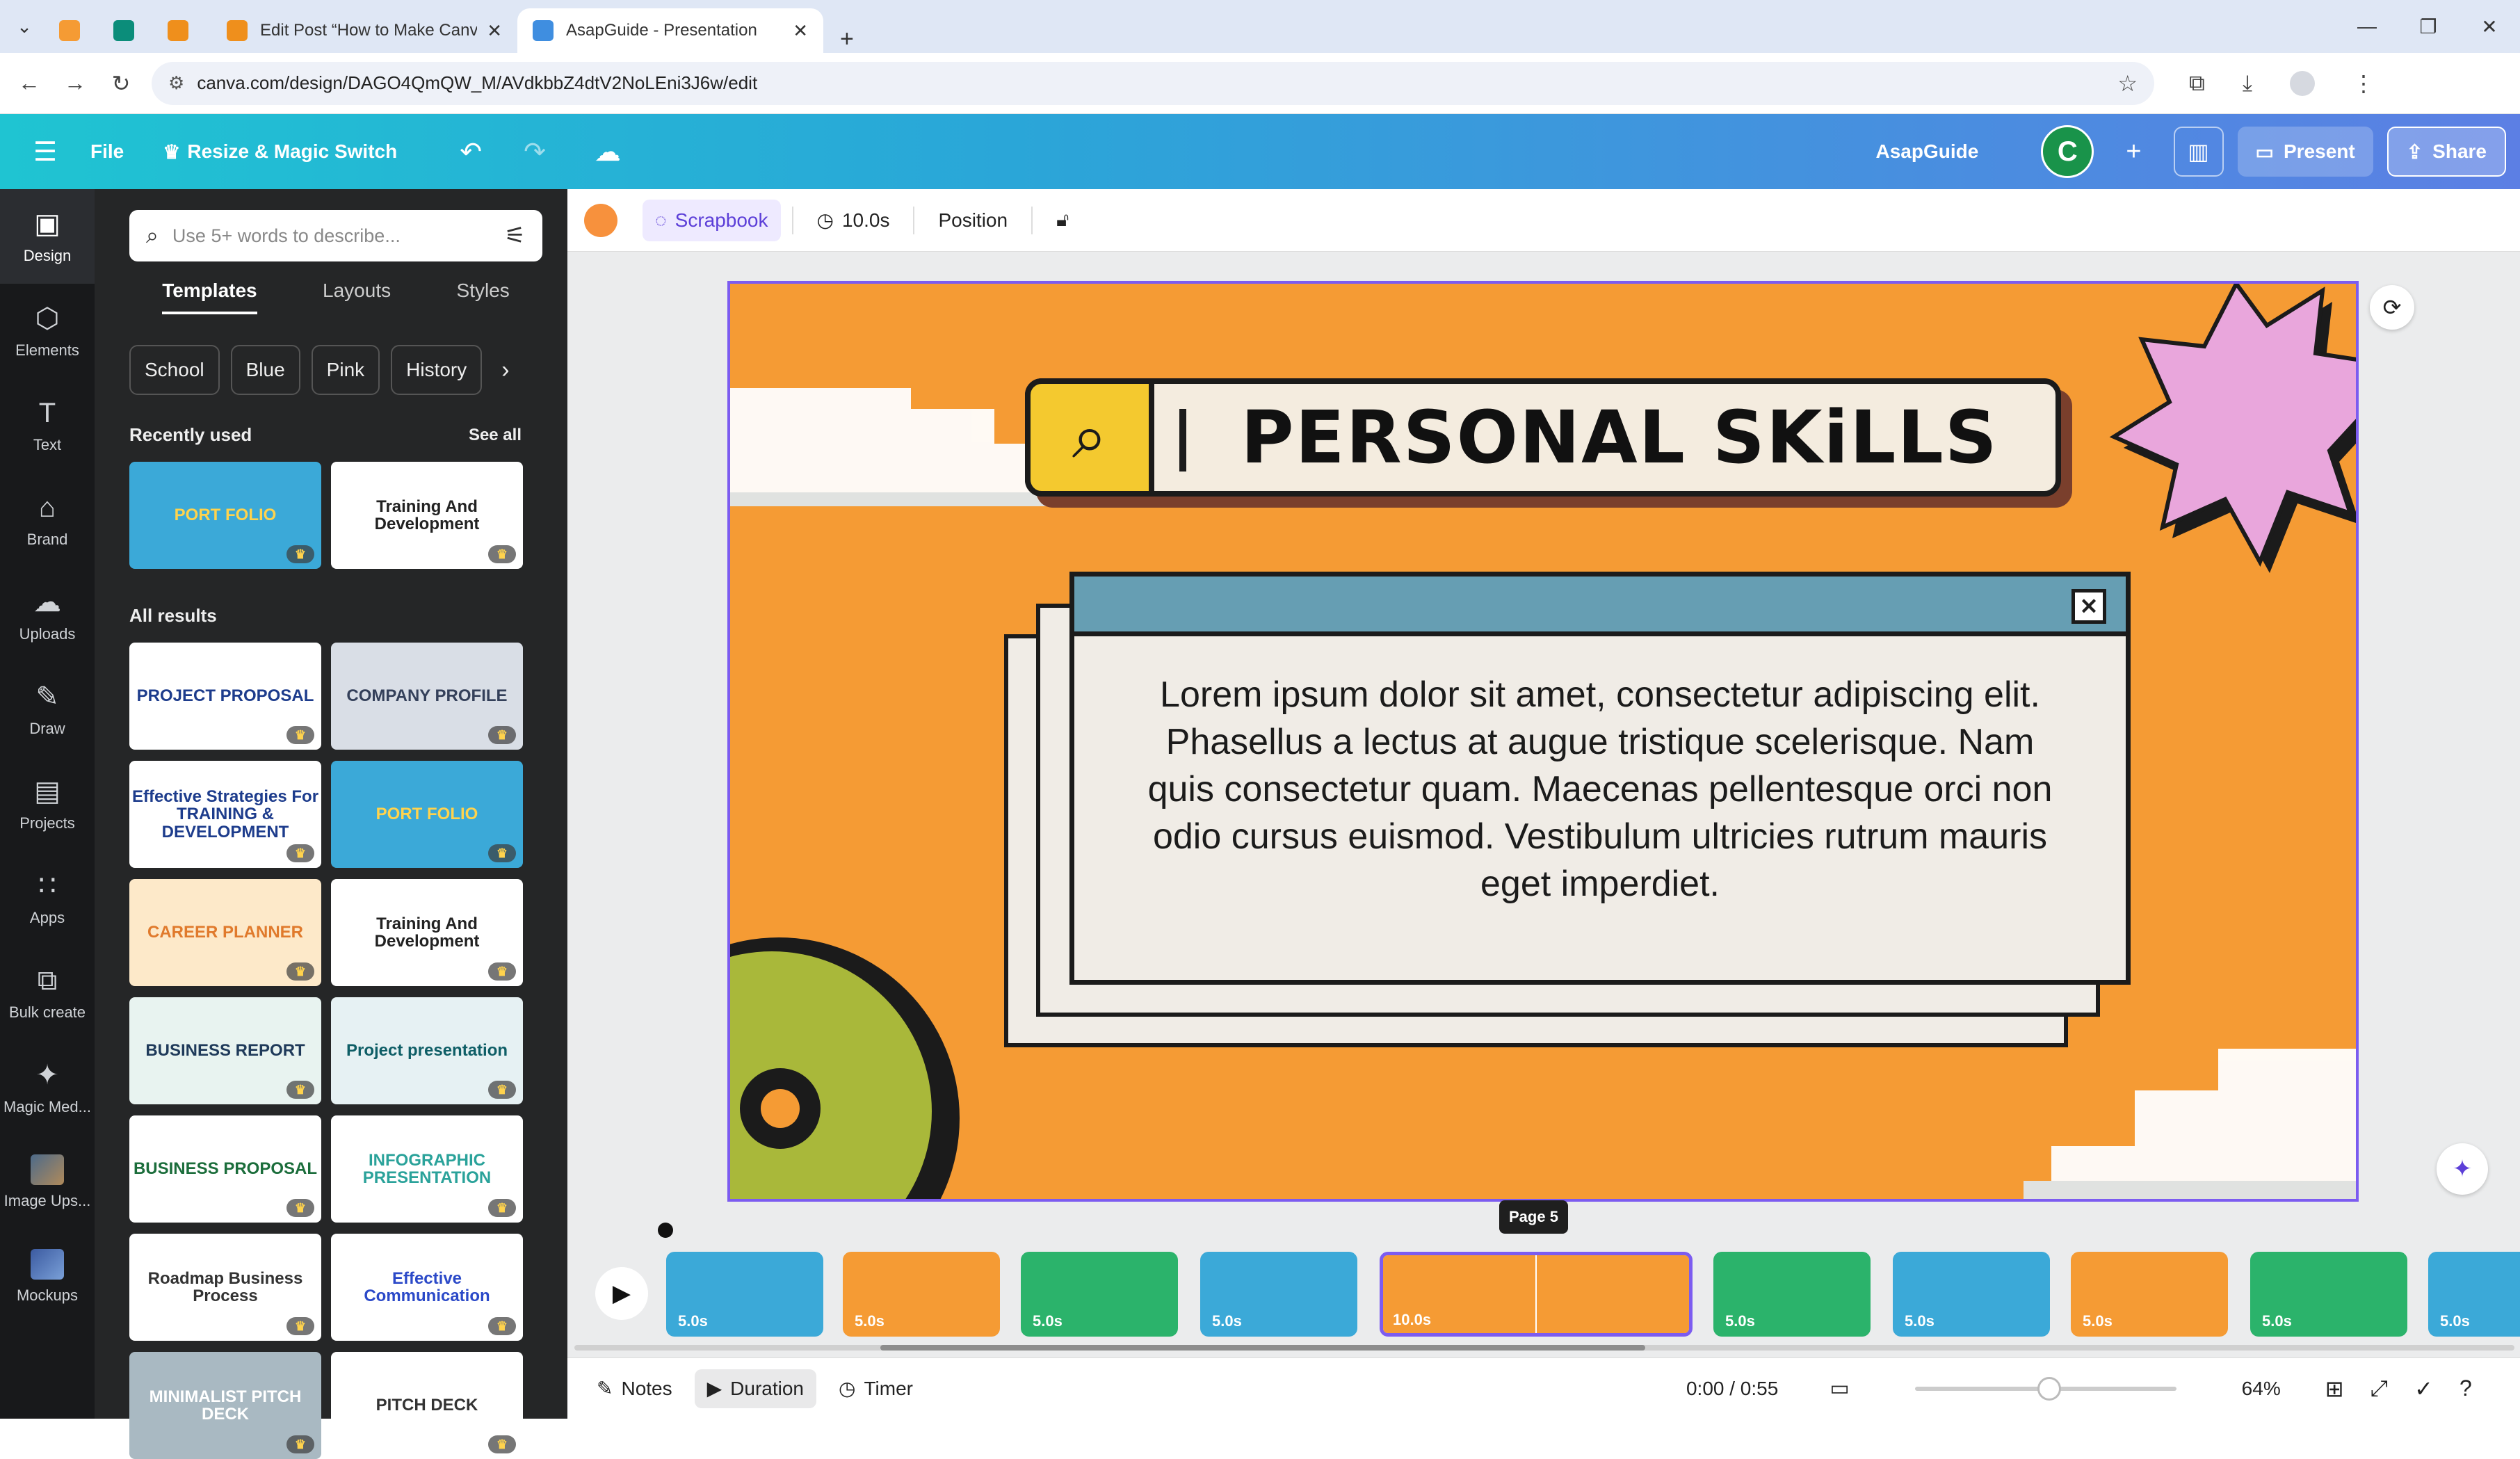  Describe the element at coordinates (1839, 1388) in the screenshot. I see `page-view-icon: ▭` at that location.